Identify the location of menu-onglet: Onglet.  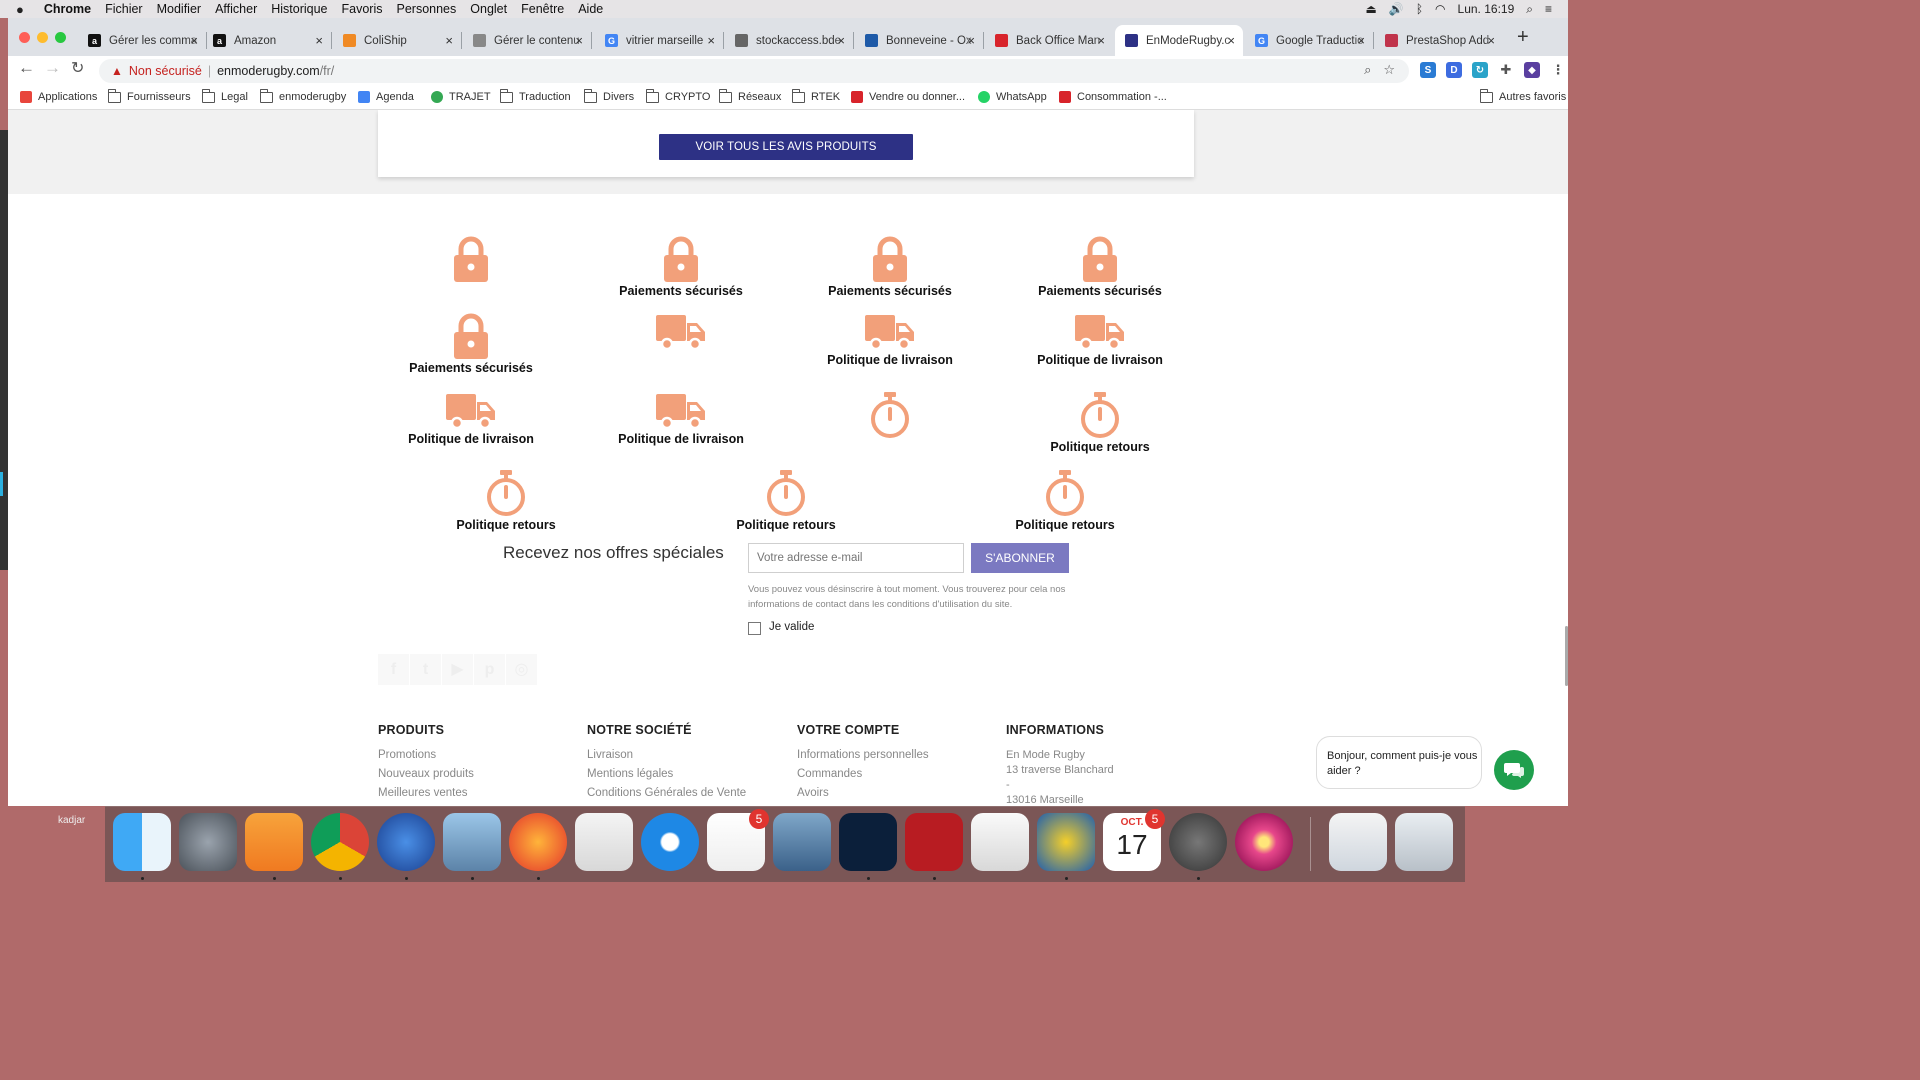
(488, 9).